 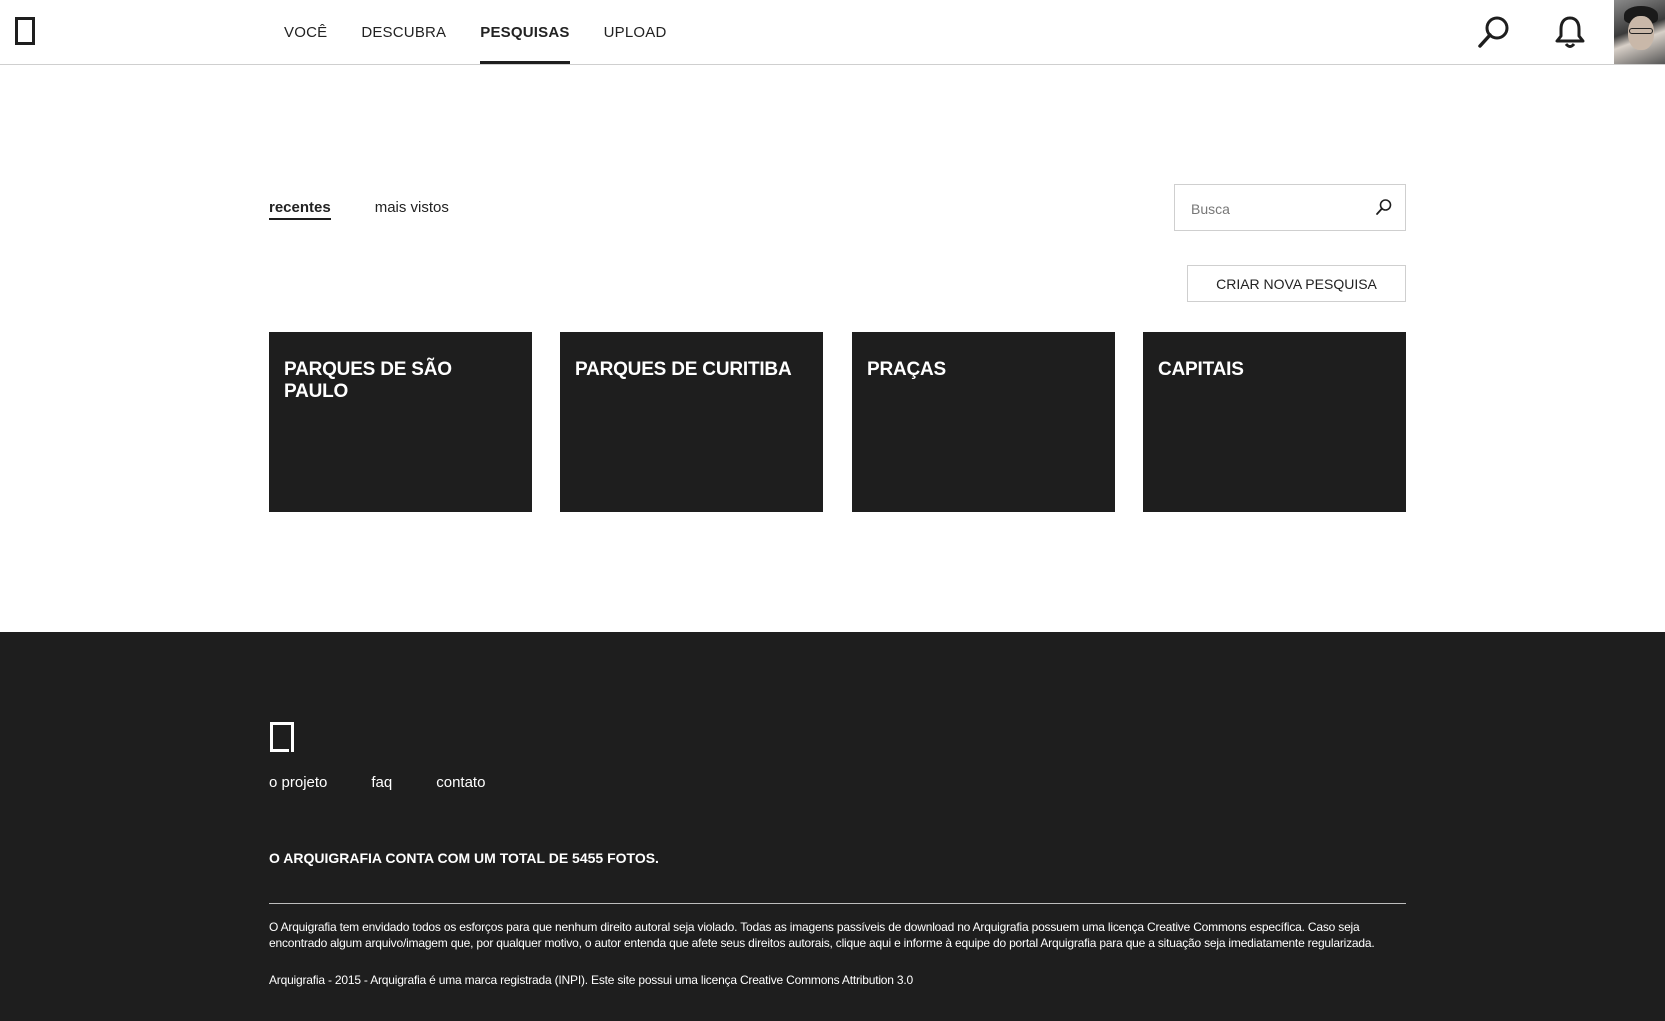 I want to click on footer-logo, so click(x=282, y=737).